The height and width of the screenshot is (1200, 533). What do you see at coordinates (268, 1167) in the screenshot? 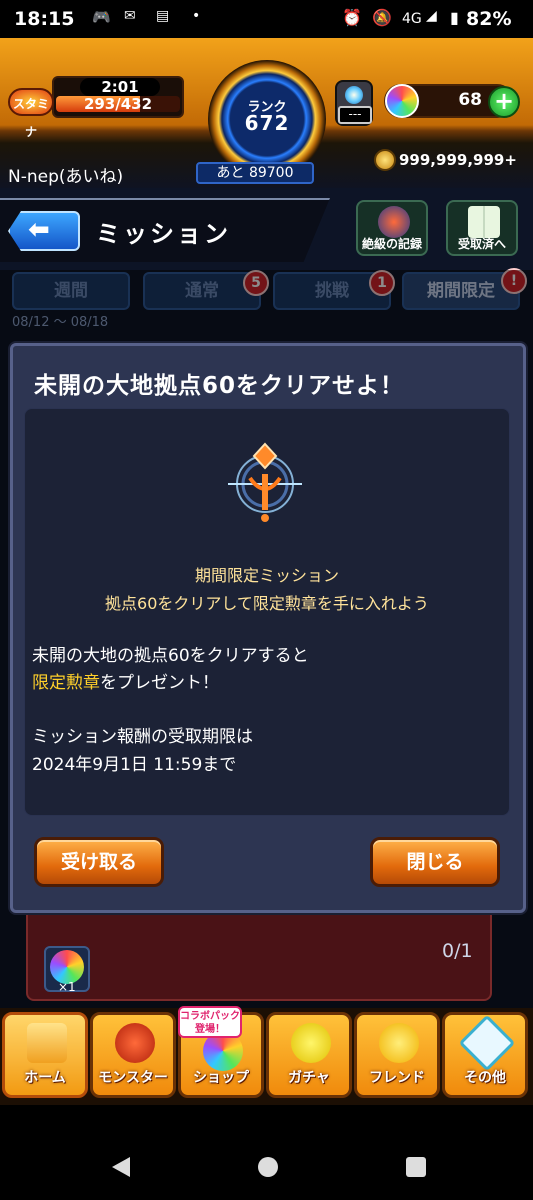
I see `android-home-icon` at bounding box center [268, 1167].